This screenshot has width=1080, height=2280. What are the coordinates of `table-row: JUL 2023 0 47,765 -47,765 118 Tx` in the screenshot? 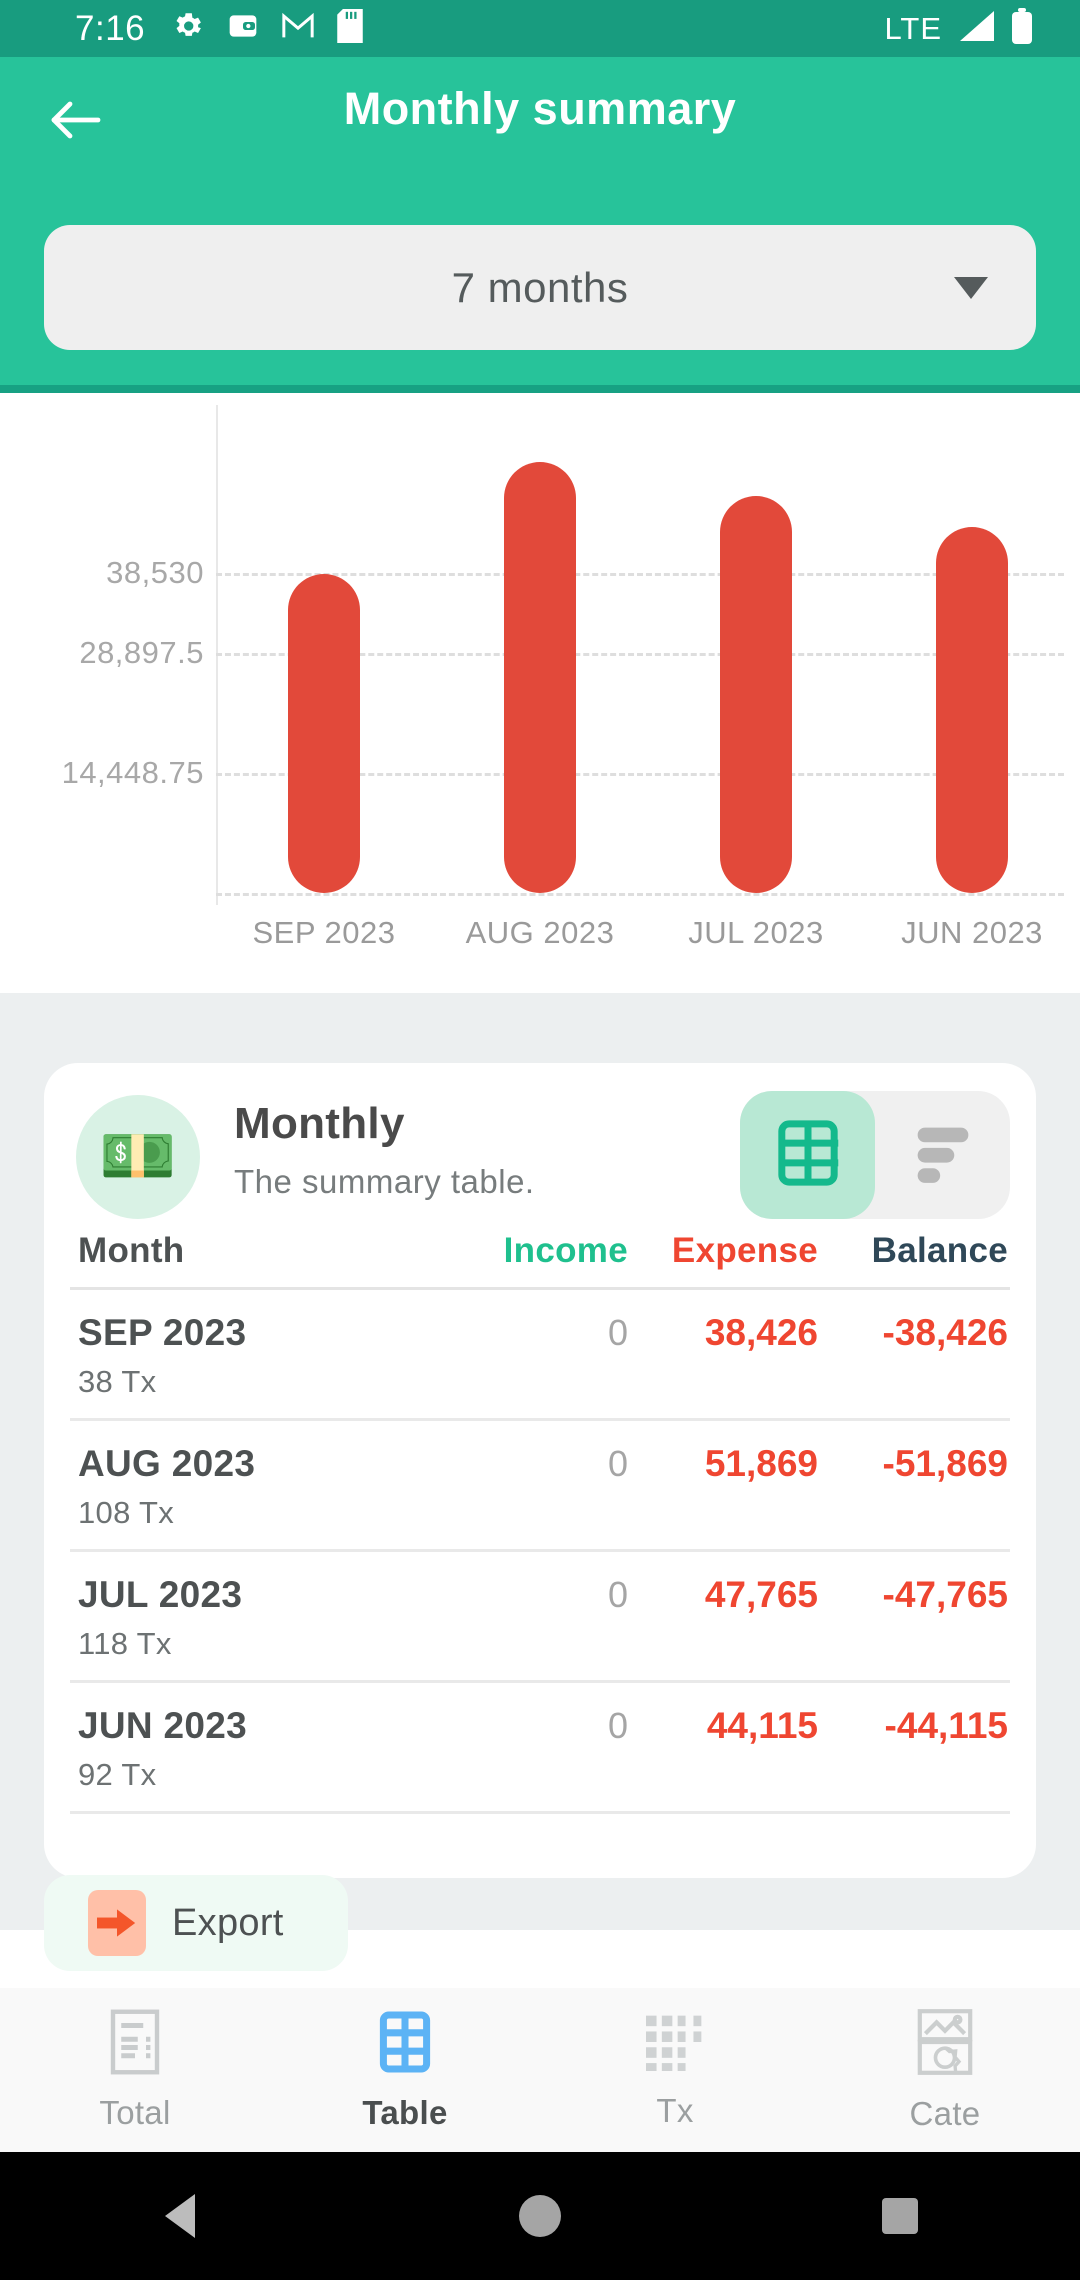 It's located at (540, 1617).